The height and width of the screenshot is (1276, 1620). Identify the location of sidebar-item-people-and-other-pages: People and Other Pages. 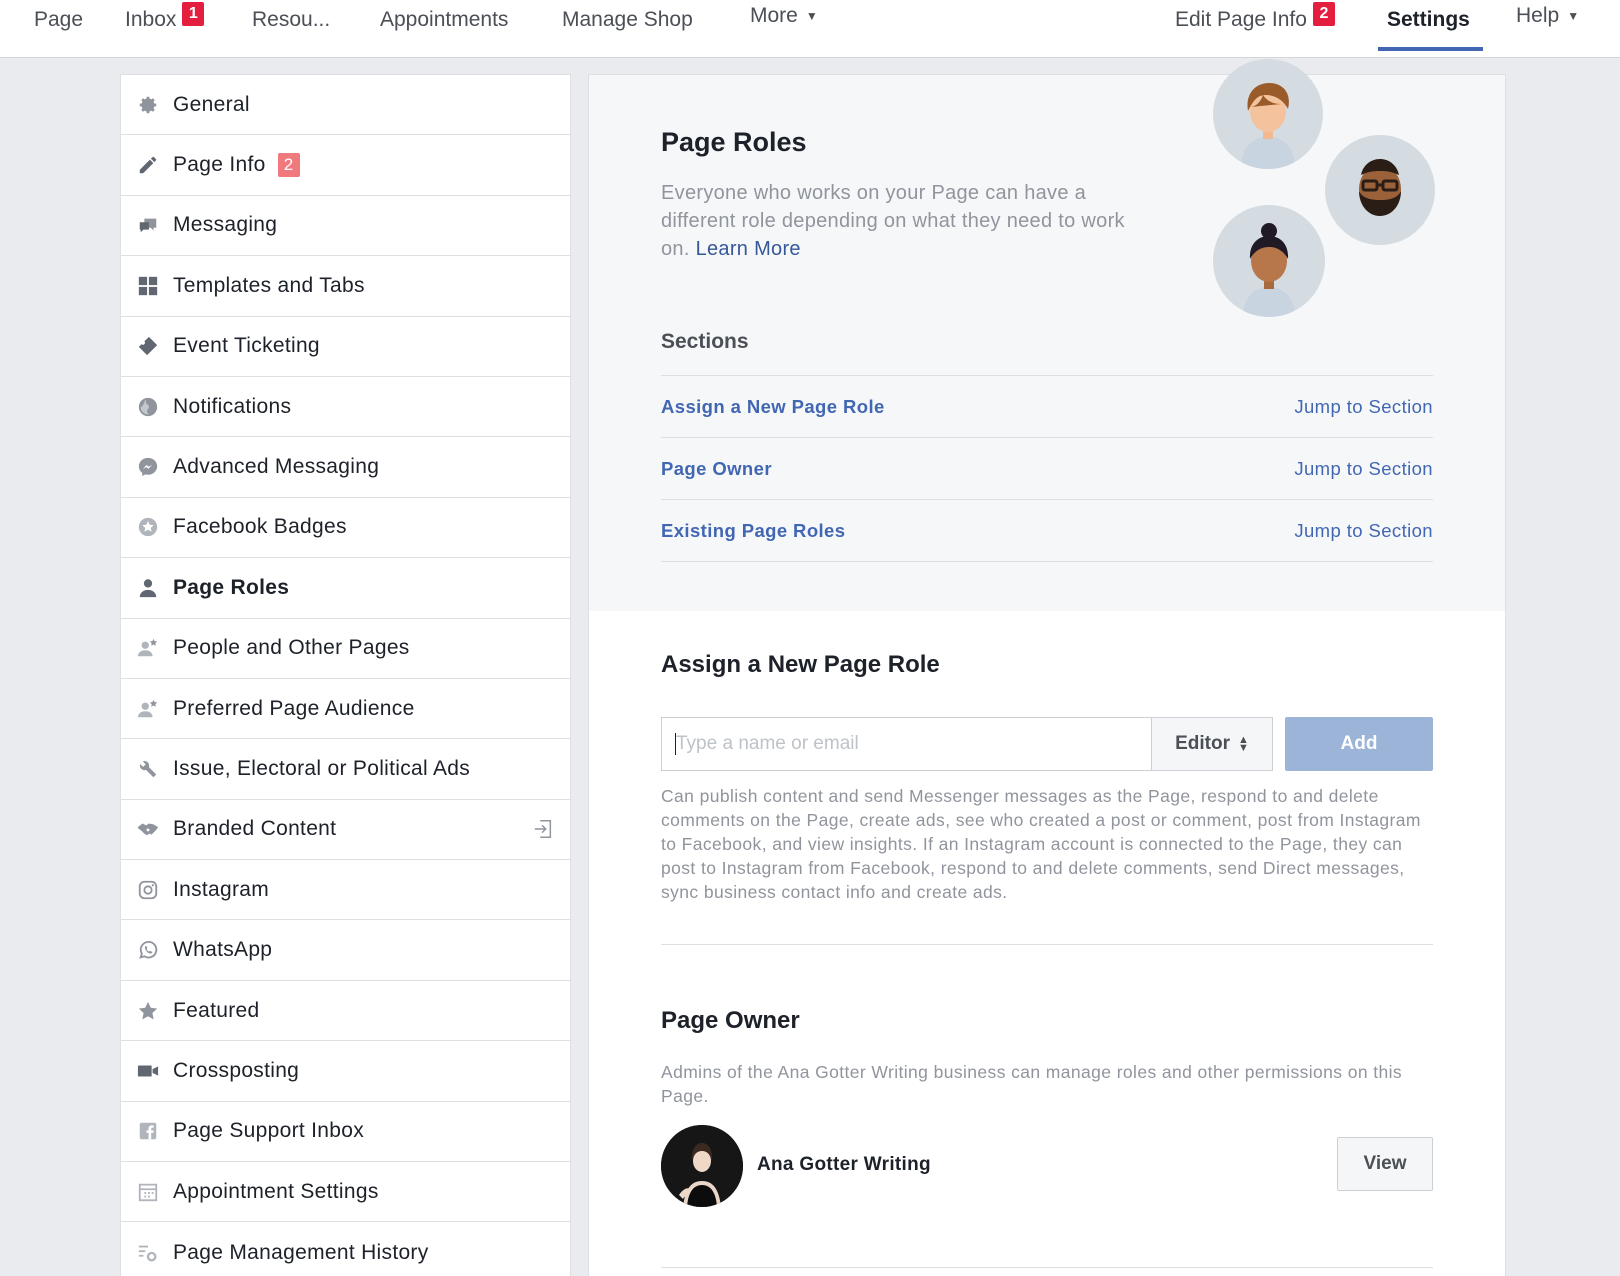
(345, 649).